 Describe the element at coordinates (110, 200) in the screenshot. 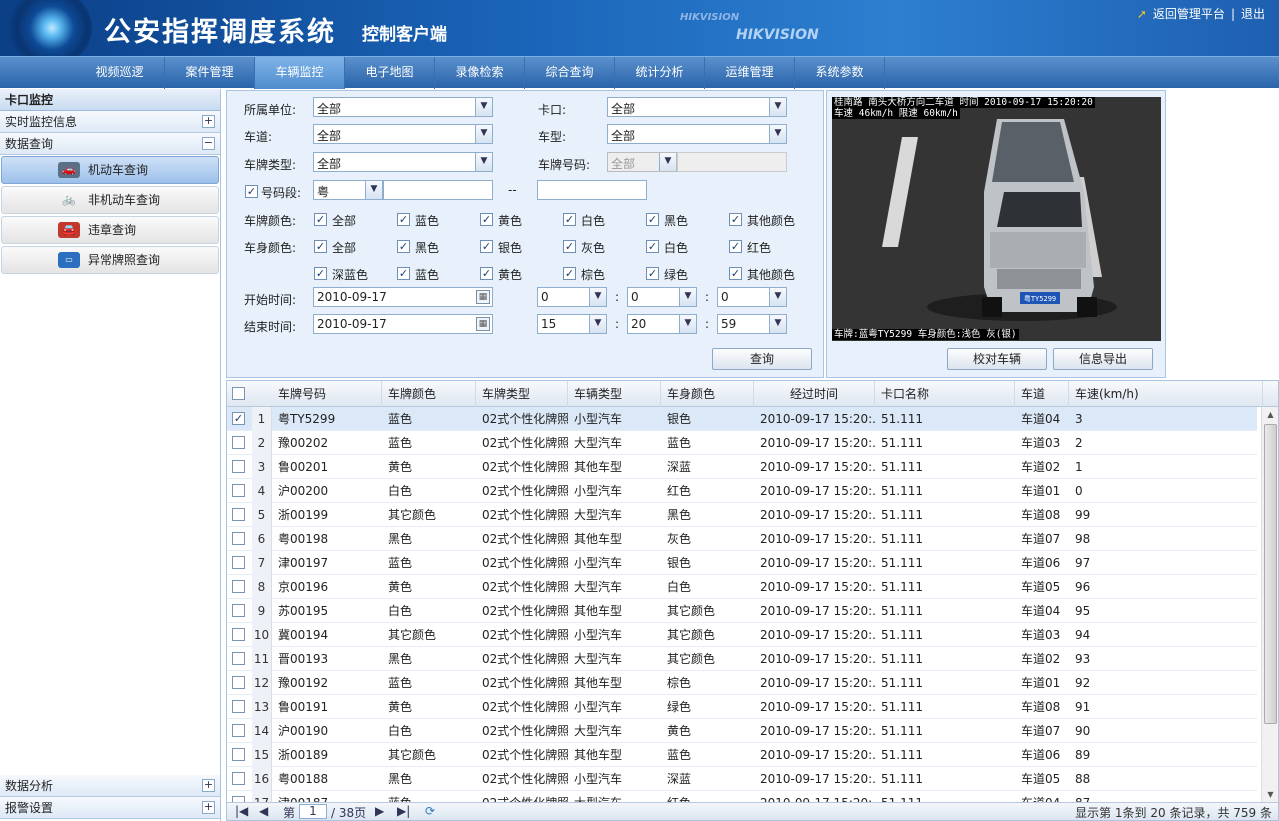

I see `sidebar-item-non-motor: 🚲 非机动车查询` at that location.